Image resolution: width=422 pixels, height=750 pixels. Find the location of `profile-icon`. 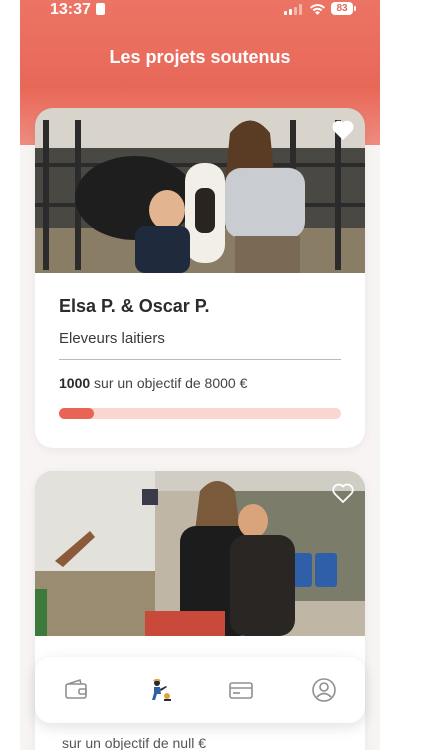

profile-icon is located at coordinates (324, 690).